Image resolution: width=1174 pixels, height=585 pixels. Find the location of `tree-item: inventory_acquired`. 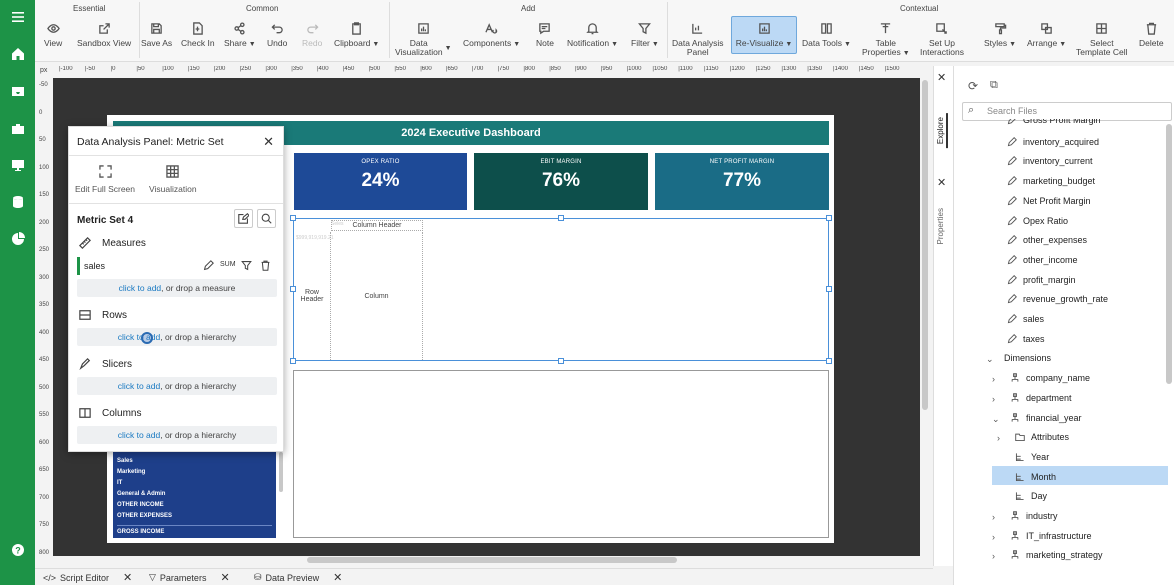

tree-item: inventory_acquired is located at coordinates (1053, 142).